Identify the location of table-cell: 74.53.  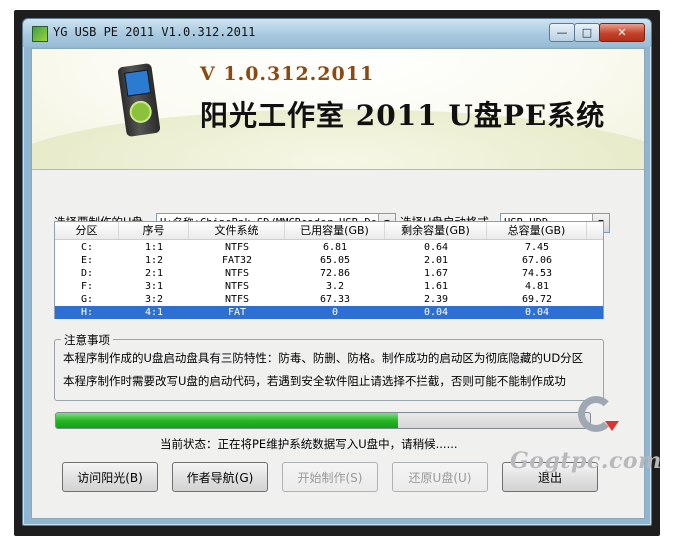
(537, 273).